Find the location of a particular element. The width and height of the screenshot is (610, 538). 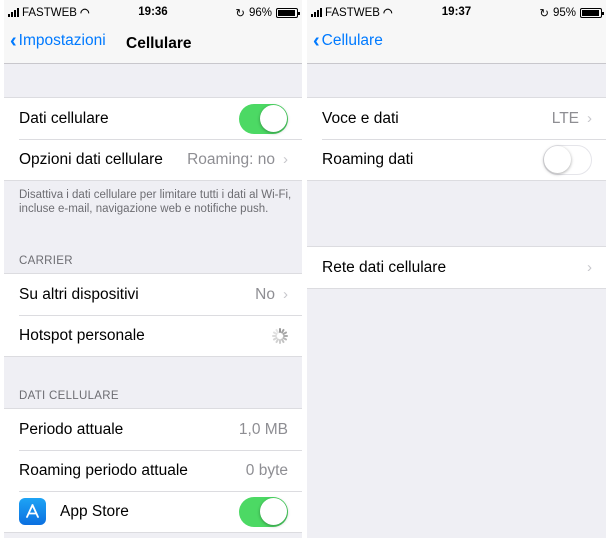

row-altri-dispositivi: Su altri dispositivi No › is located at coordinates (153, 294).